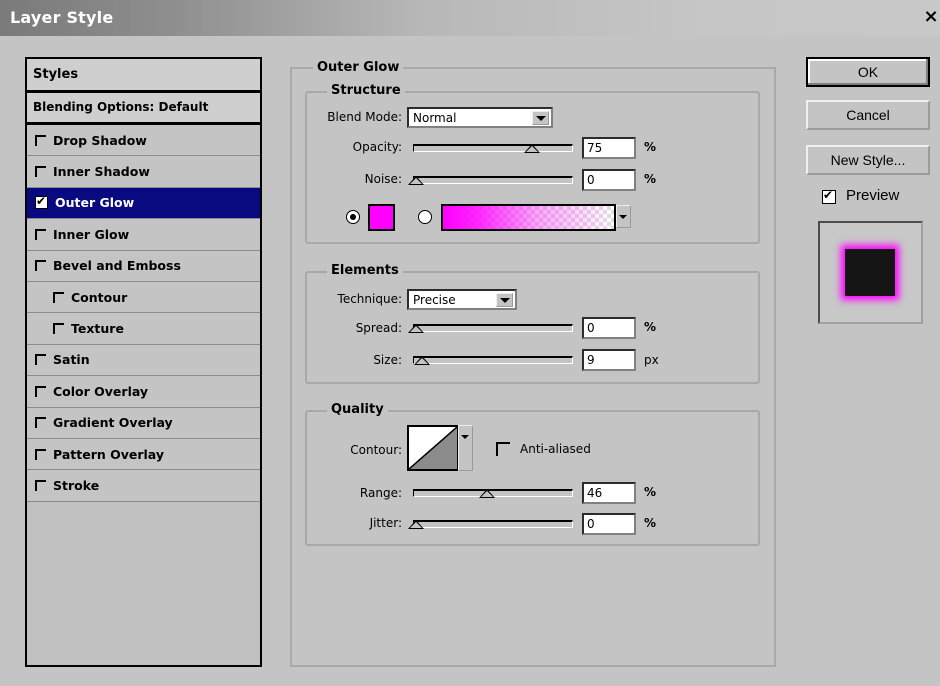 The height and width of the screenshot is (686, 940). I want to click on opacity-slider, so click(493, 148).